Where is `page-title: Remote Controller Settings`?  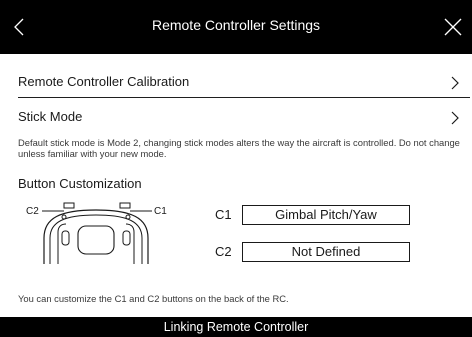
page-title: Remote Controller Settings is located at coordinates (236, 25).